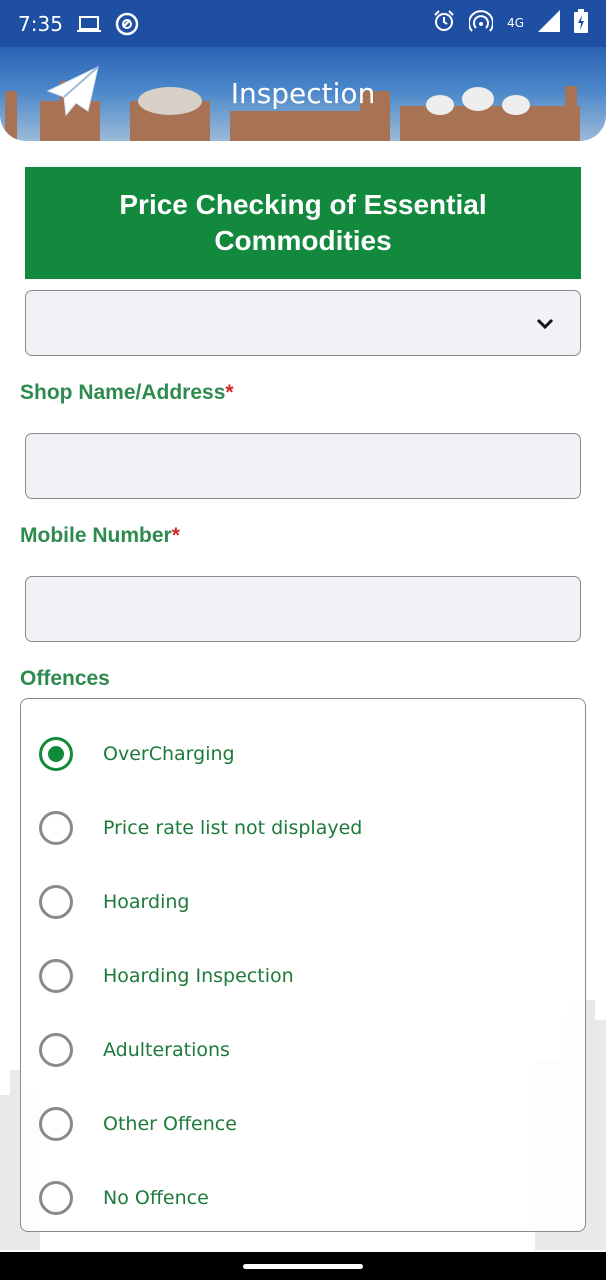 The width and height of the screenshot is (606, 1280). What do you see at coordinates (303, 23) in the screenshot?
I see `status-bar: 7:35 4G` at bounding box center [303, 23].